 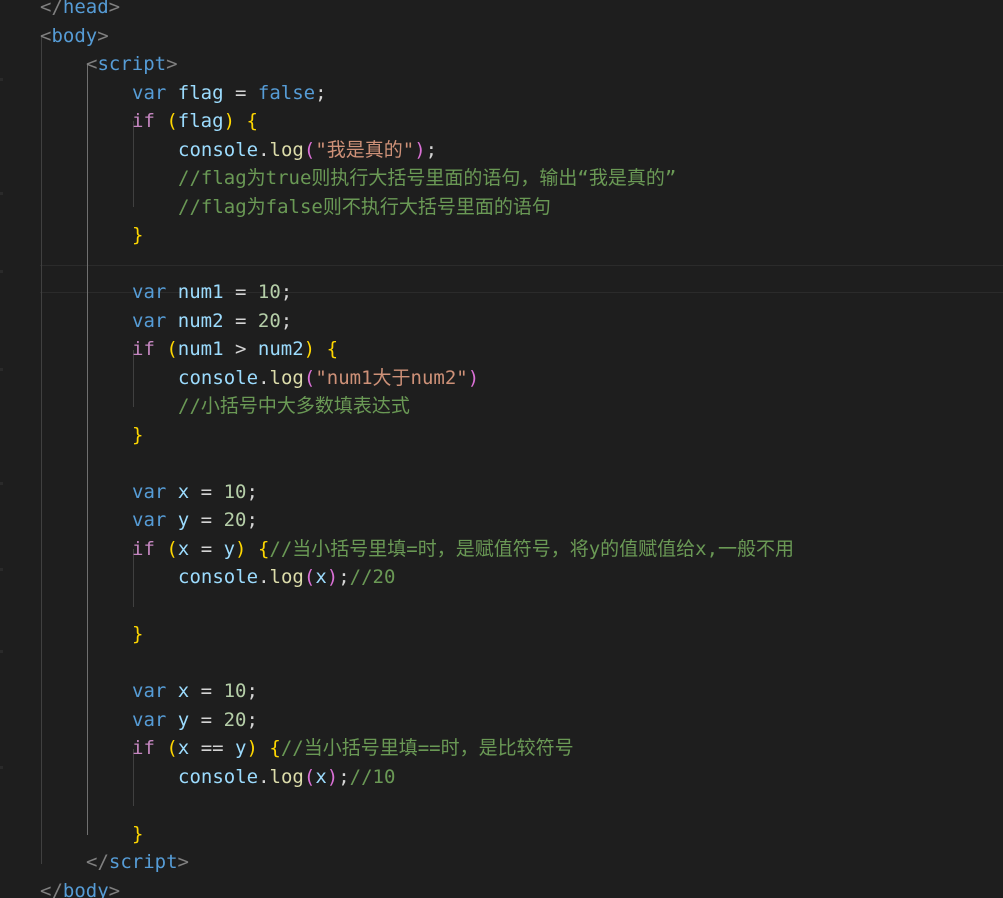 I want to click on code-line: //flag为false则不执行大括号里面的语句, so click(x=364, y=207).